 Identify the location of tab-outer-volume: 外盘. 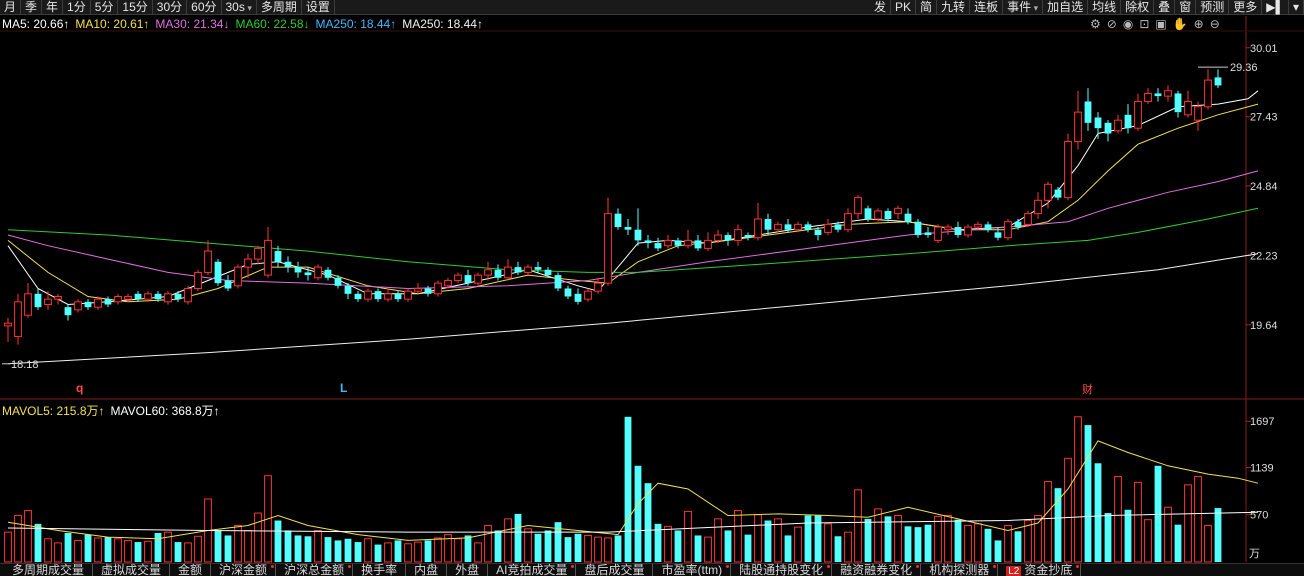
(468, 570).